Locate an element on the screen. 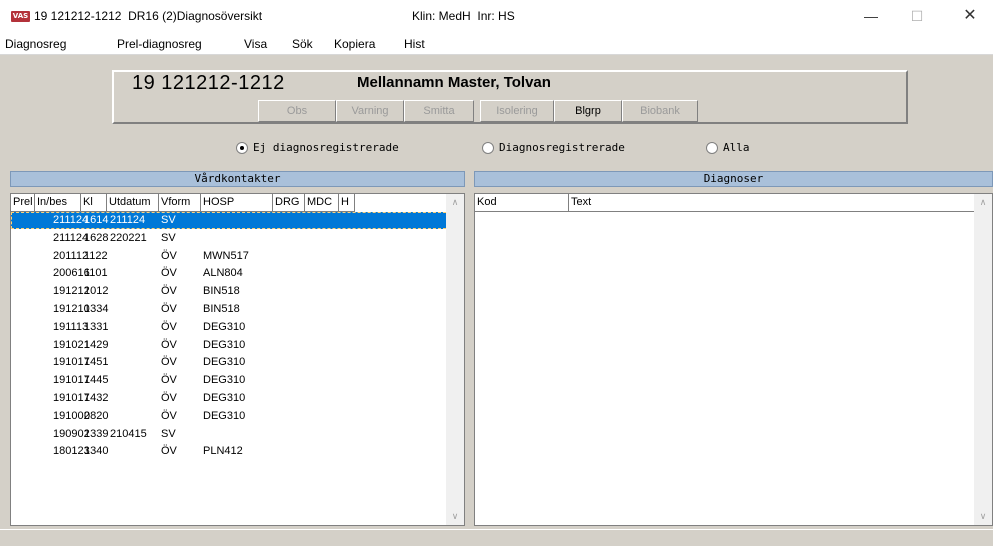 This screenshot has width=993, height=546. table-row: 191212 1012 ÖV BIN518 is located at coordinates (231, 291).